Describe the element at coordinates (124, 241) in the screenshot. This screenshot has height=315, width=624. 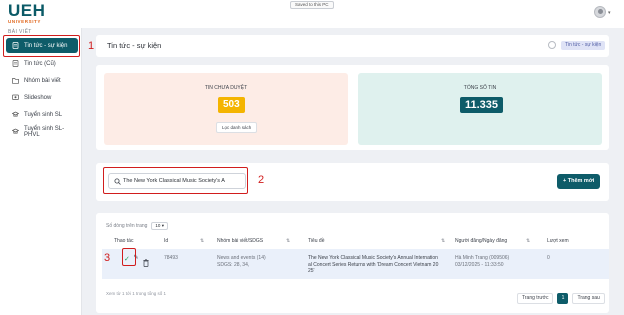
I see `col-actions: Thao tác` at that location.